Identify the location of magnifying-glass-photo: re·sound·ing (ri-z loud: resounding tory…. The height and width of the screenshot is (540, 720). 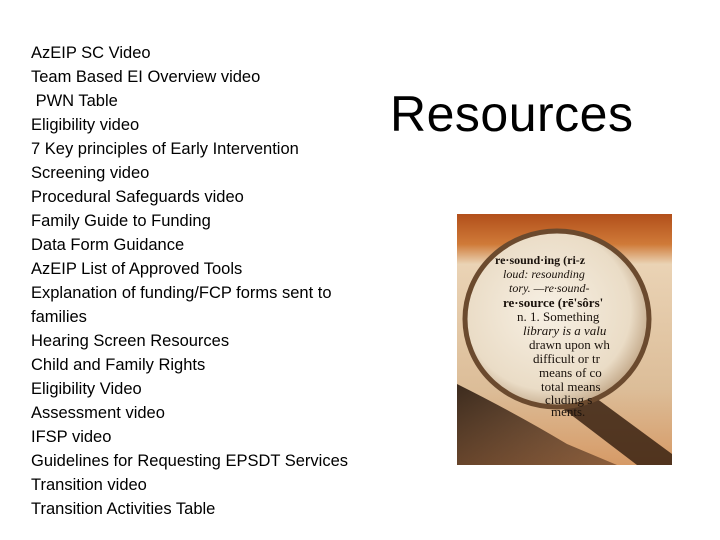
(564, 339).